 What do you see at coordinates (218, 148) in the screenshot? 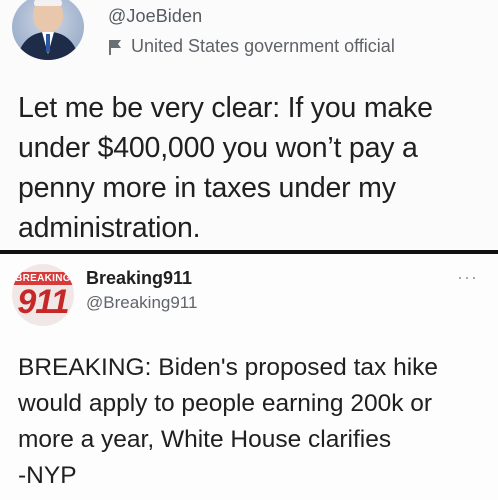
I see `tweet-text-line: under $400,000 you won’t pay a` at bounding box center [218, 148].